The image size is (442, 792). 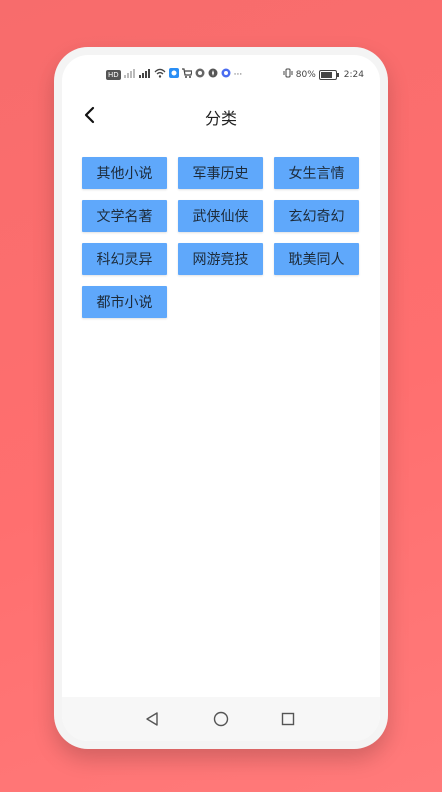 I want to click on vibrate-icon, so click(x=288, y=75).